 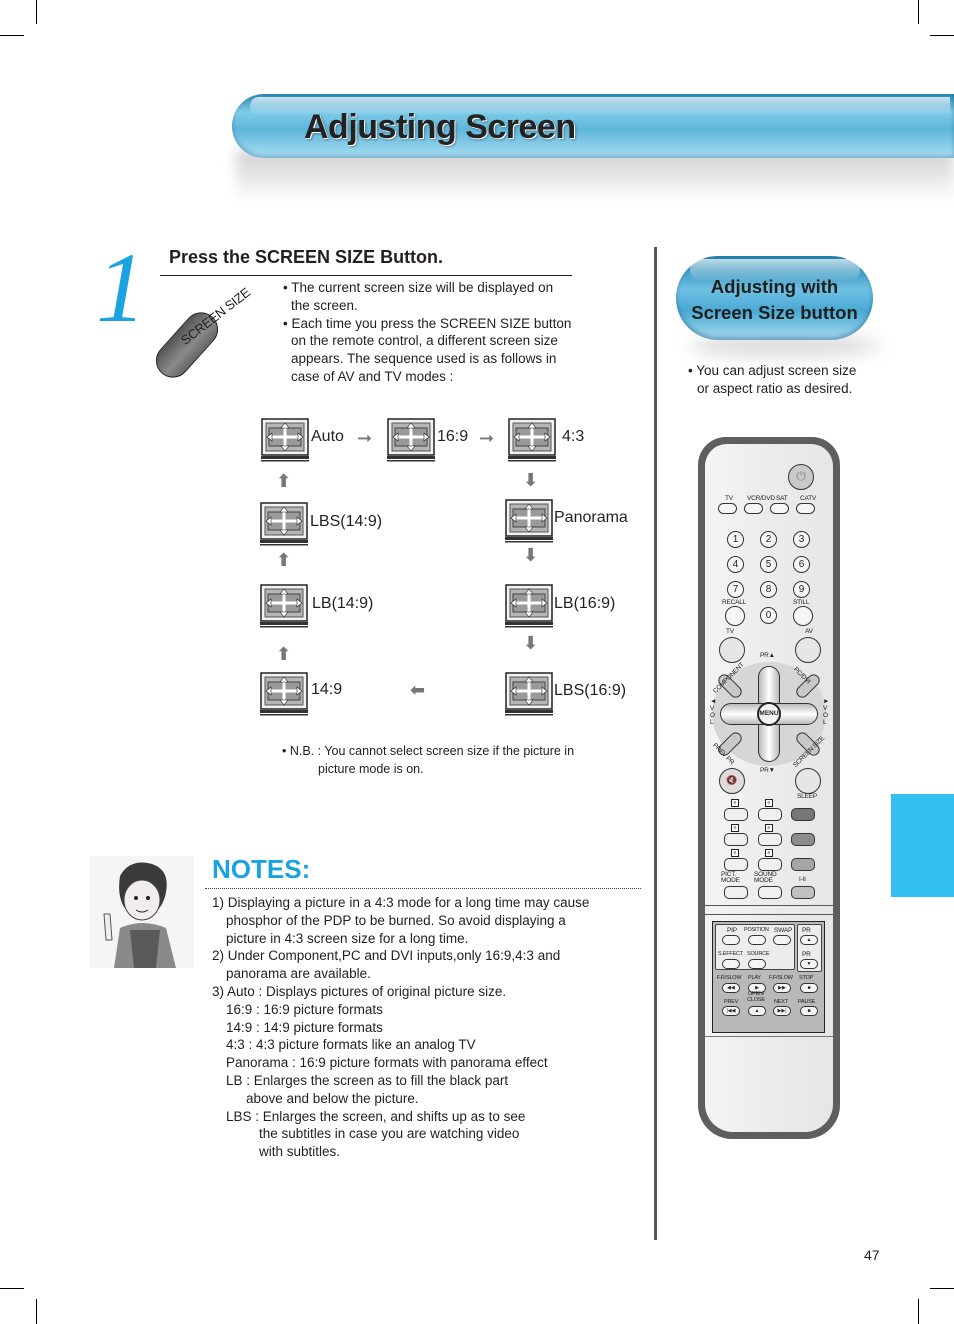 I want to click on source-button, so click(x=757, y=964).